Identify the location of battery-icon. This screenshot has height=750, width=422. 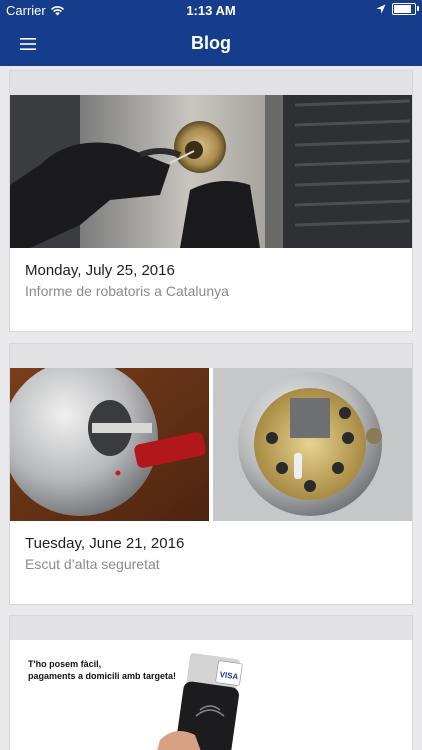
(405, 9).